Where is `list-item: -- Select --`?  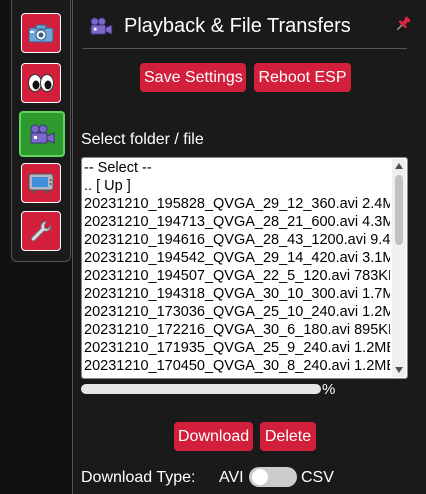
list-item: -- Select -- is located at coordinates (237, 168).